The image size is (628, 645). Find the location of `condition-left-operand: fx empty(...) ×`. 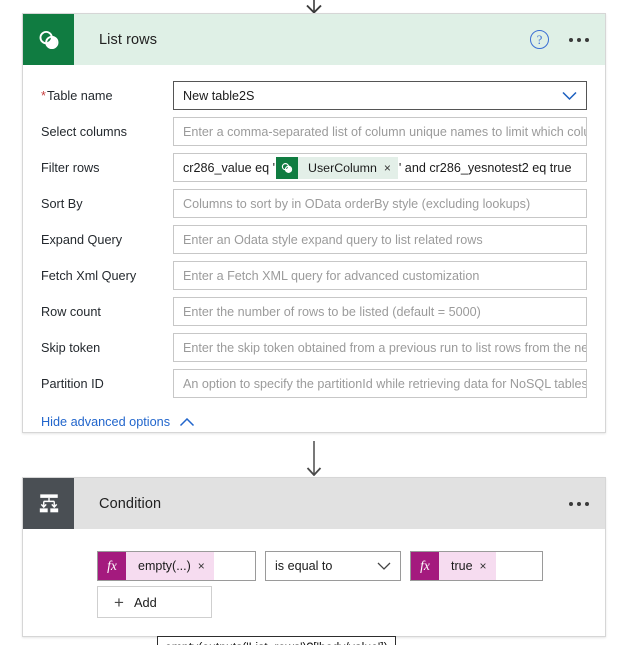

condition-left-operand: fx empty(...) × is located at coordinates (176, 566).